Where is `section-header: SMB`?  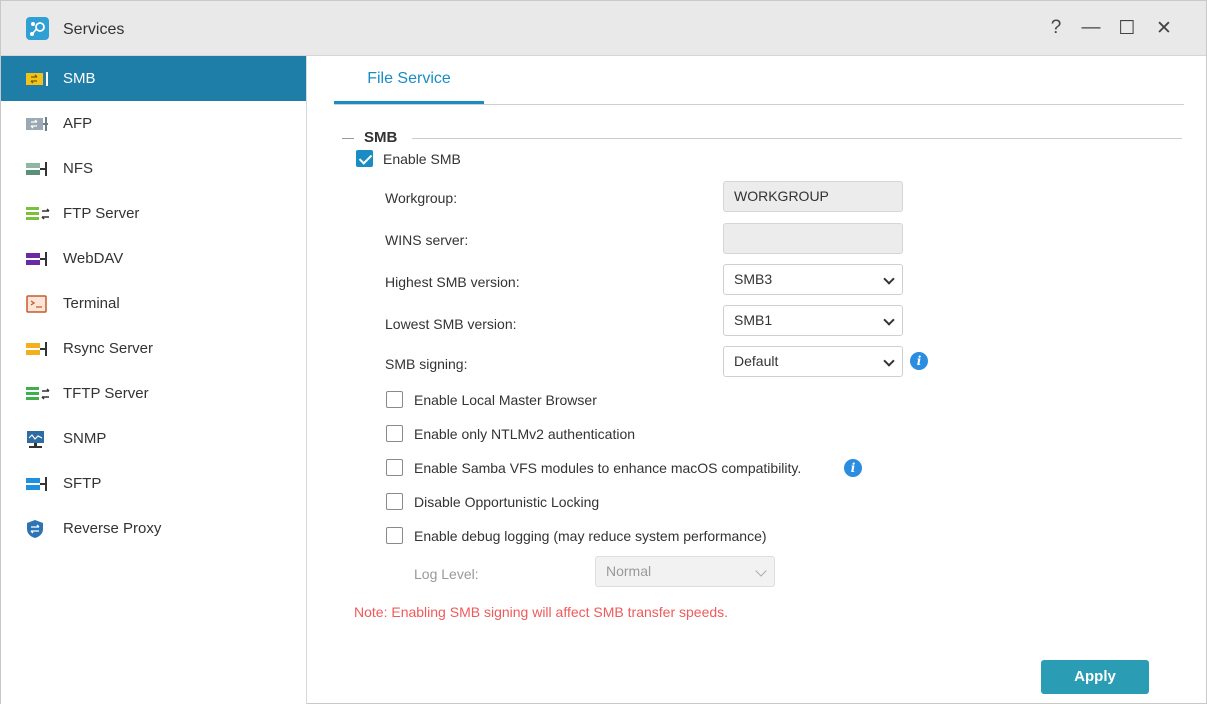 section-header: SMB is located at coordinates (762, 139).